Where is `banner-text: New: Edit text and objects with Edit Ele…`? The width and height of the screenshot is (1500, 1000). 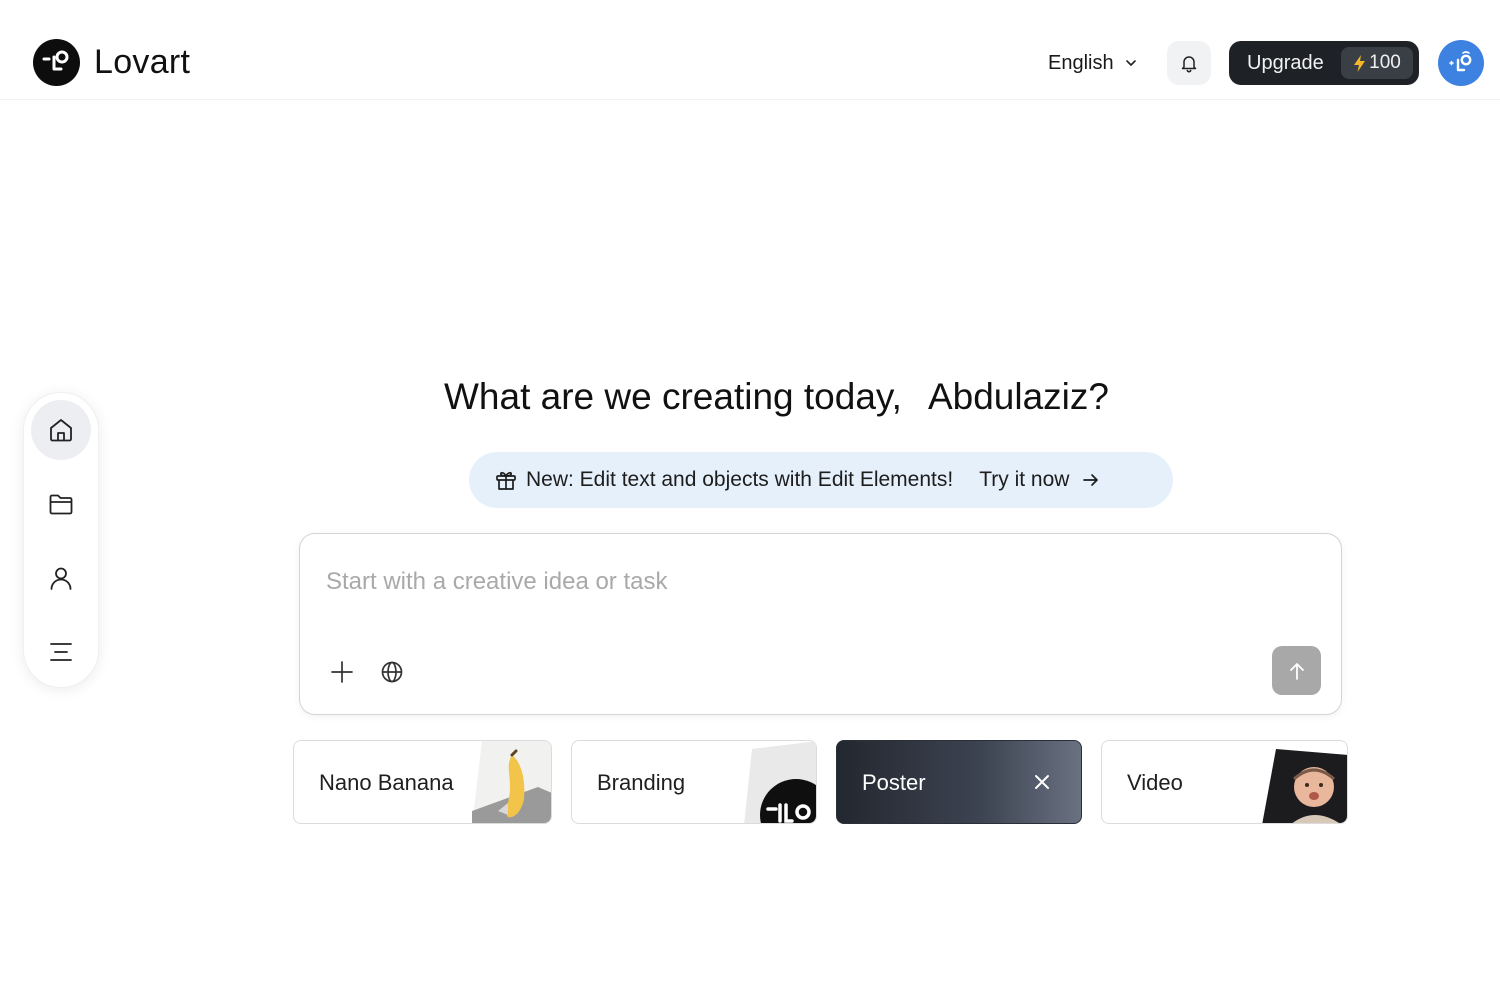
banner-text: New: Edit text and objects with Edit Ele… is located at coordinates (740, 479).